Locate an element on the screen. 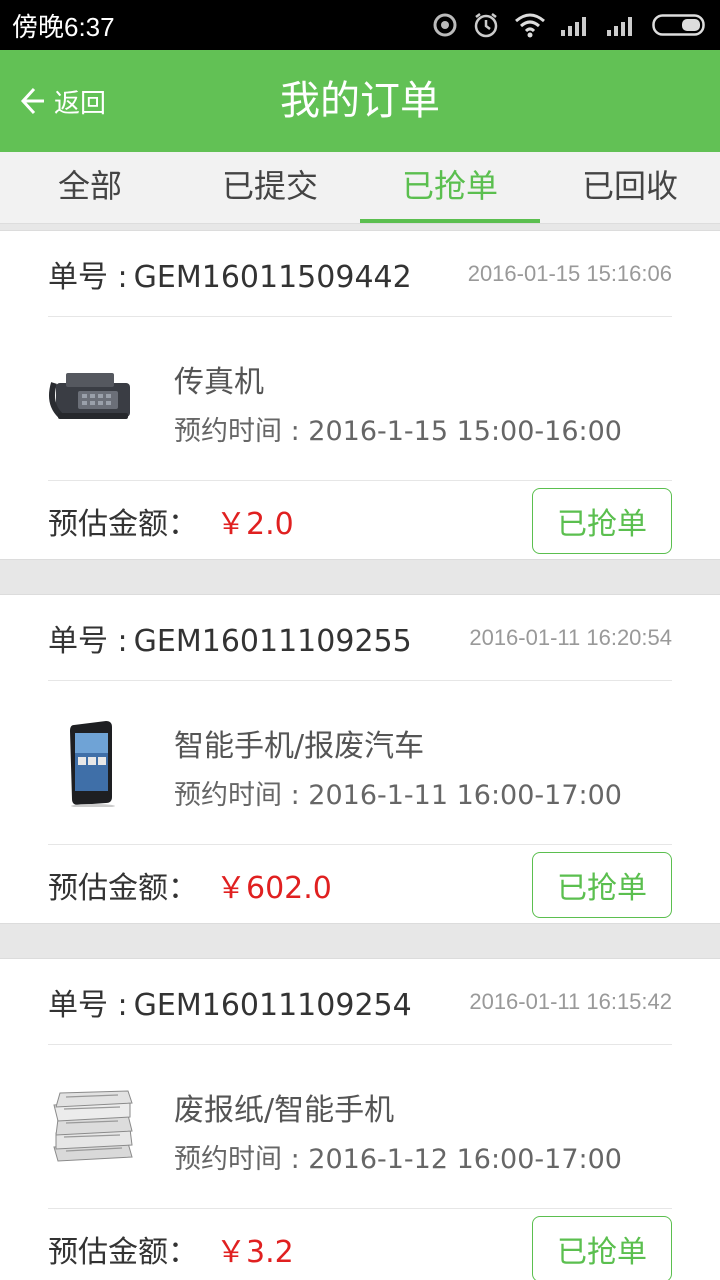 This screenshot has height=1280, width=720. order-footer: 预估金额： ￥2.0 已抢单 is located at coordinates (360, 521).